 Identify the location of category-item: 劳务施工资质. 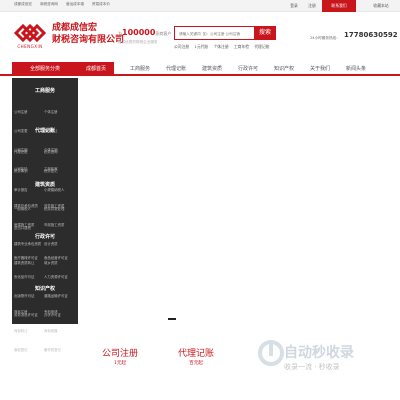
(59, 206).